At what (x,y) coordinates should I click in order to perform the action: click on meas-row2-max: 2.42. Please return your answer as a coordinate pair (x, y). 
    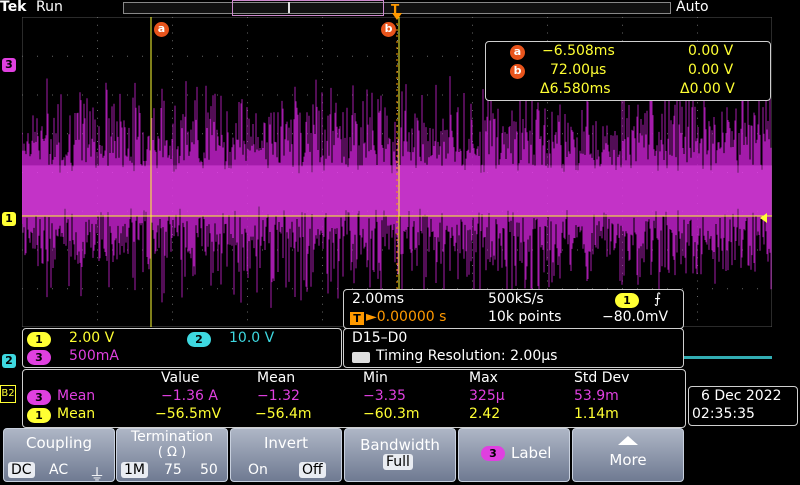
    Looking at the image, I should click on (485, 414).